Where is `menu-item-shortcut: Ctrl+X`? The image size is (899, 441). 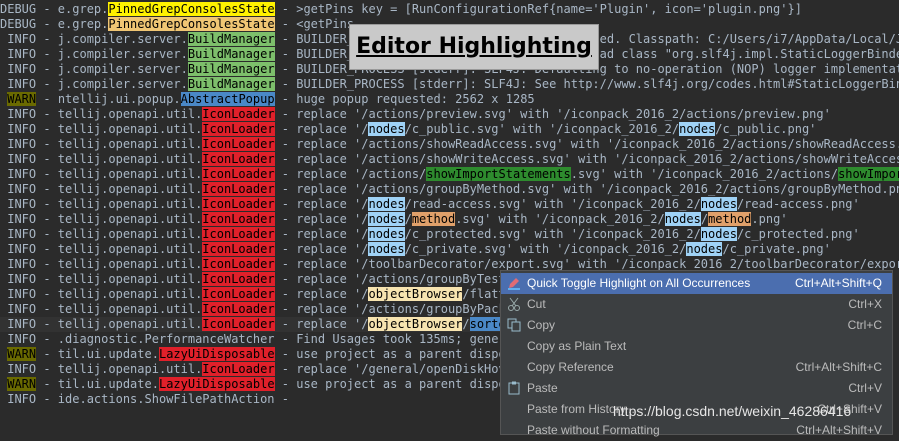 menu-item-shortcut: Ctrl+X is located at coordinates (865, 304).